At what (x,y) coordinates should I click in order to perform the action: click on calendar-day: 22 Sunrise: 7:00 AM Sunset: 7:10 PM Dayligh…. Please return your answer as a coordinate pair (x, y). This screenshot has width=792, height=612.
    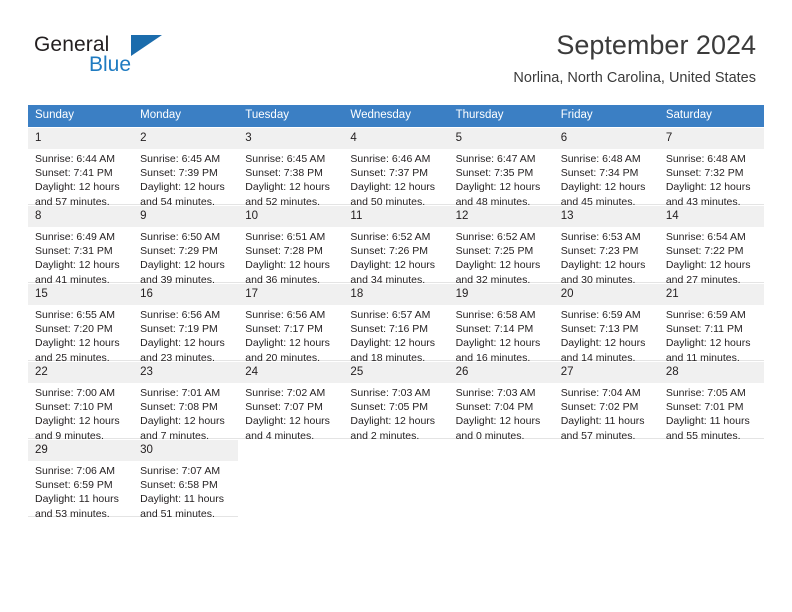
    Looking at the image, I should click on (81, 401).